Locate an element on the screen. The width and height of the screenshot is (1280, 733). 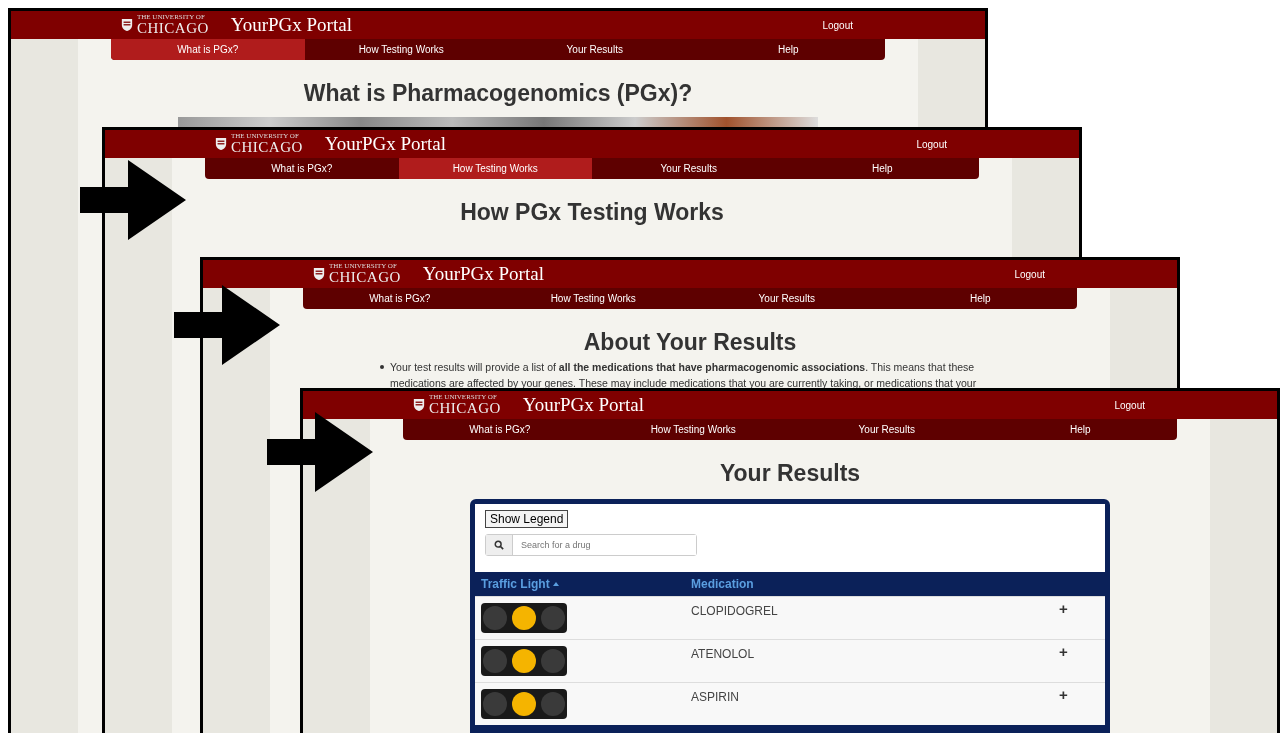
medication-name: ATENOLOL is located at coordinates (723, 654).